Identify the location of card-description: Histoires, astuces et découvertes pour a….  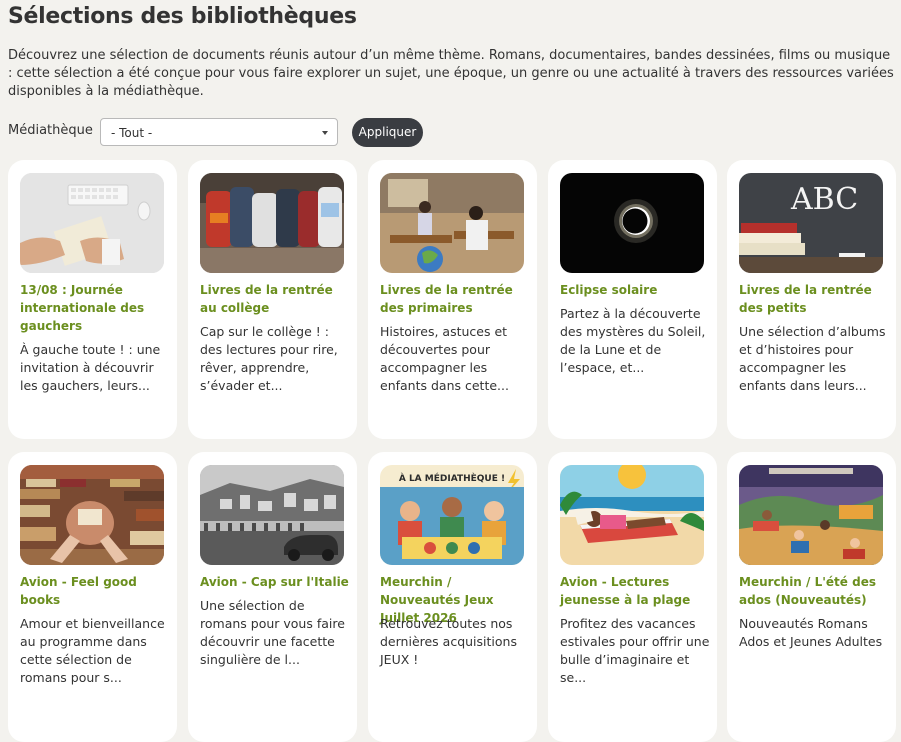
(444, 358).